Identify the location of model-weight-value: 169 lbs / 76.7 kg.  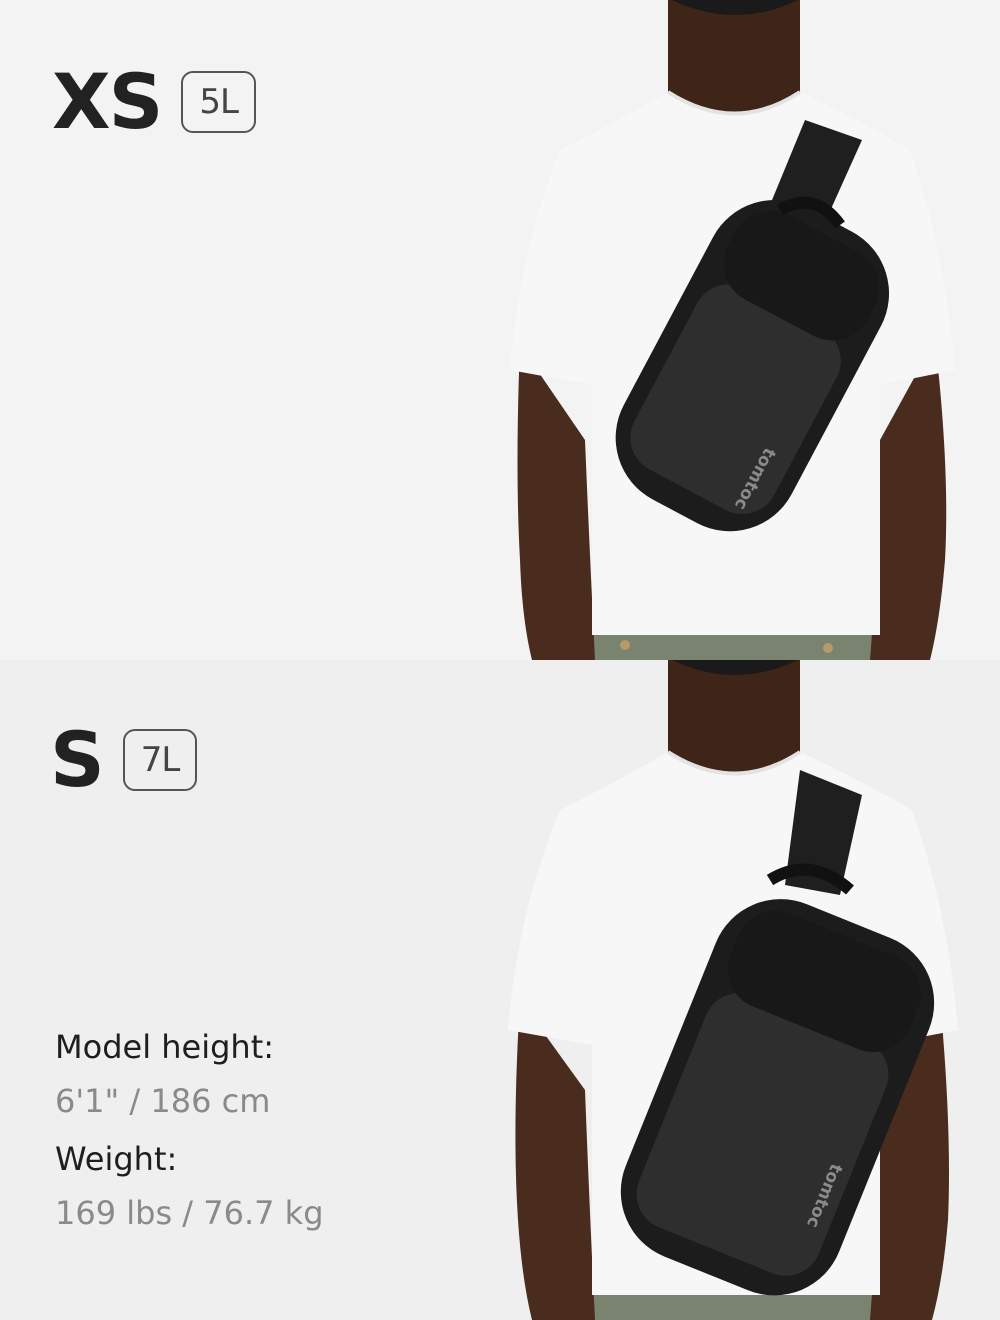
(189, 1213).